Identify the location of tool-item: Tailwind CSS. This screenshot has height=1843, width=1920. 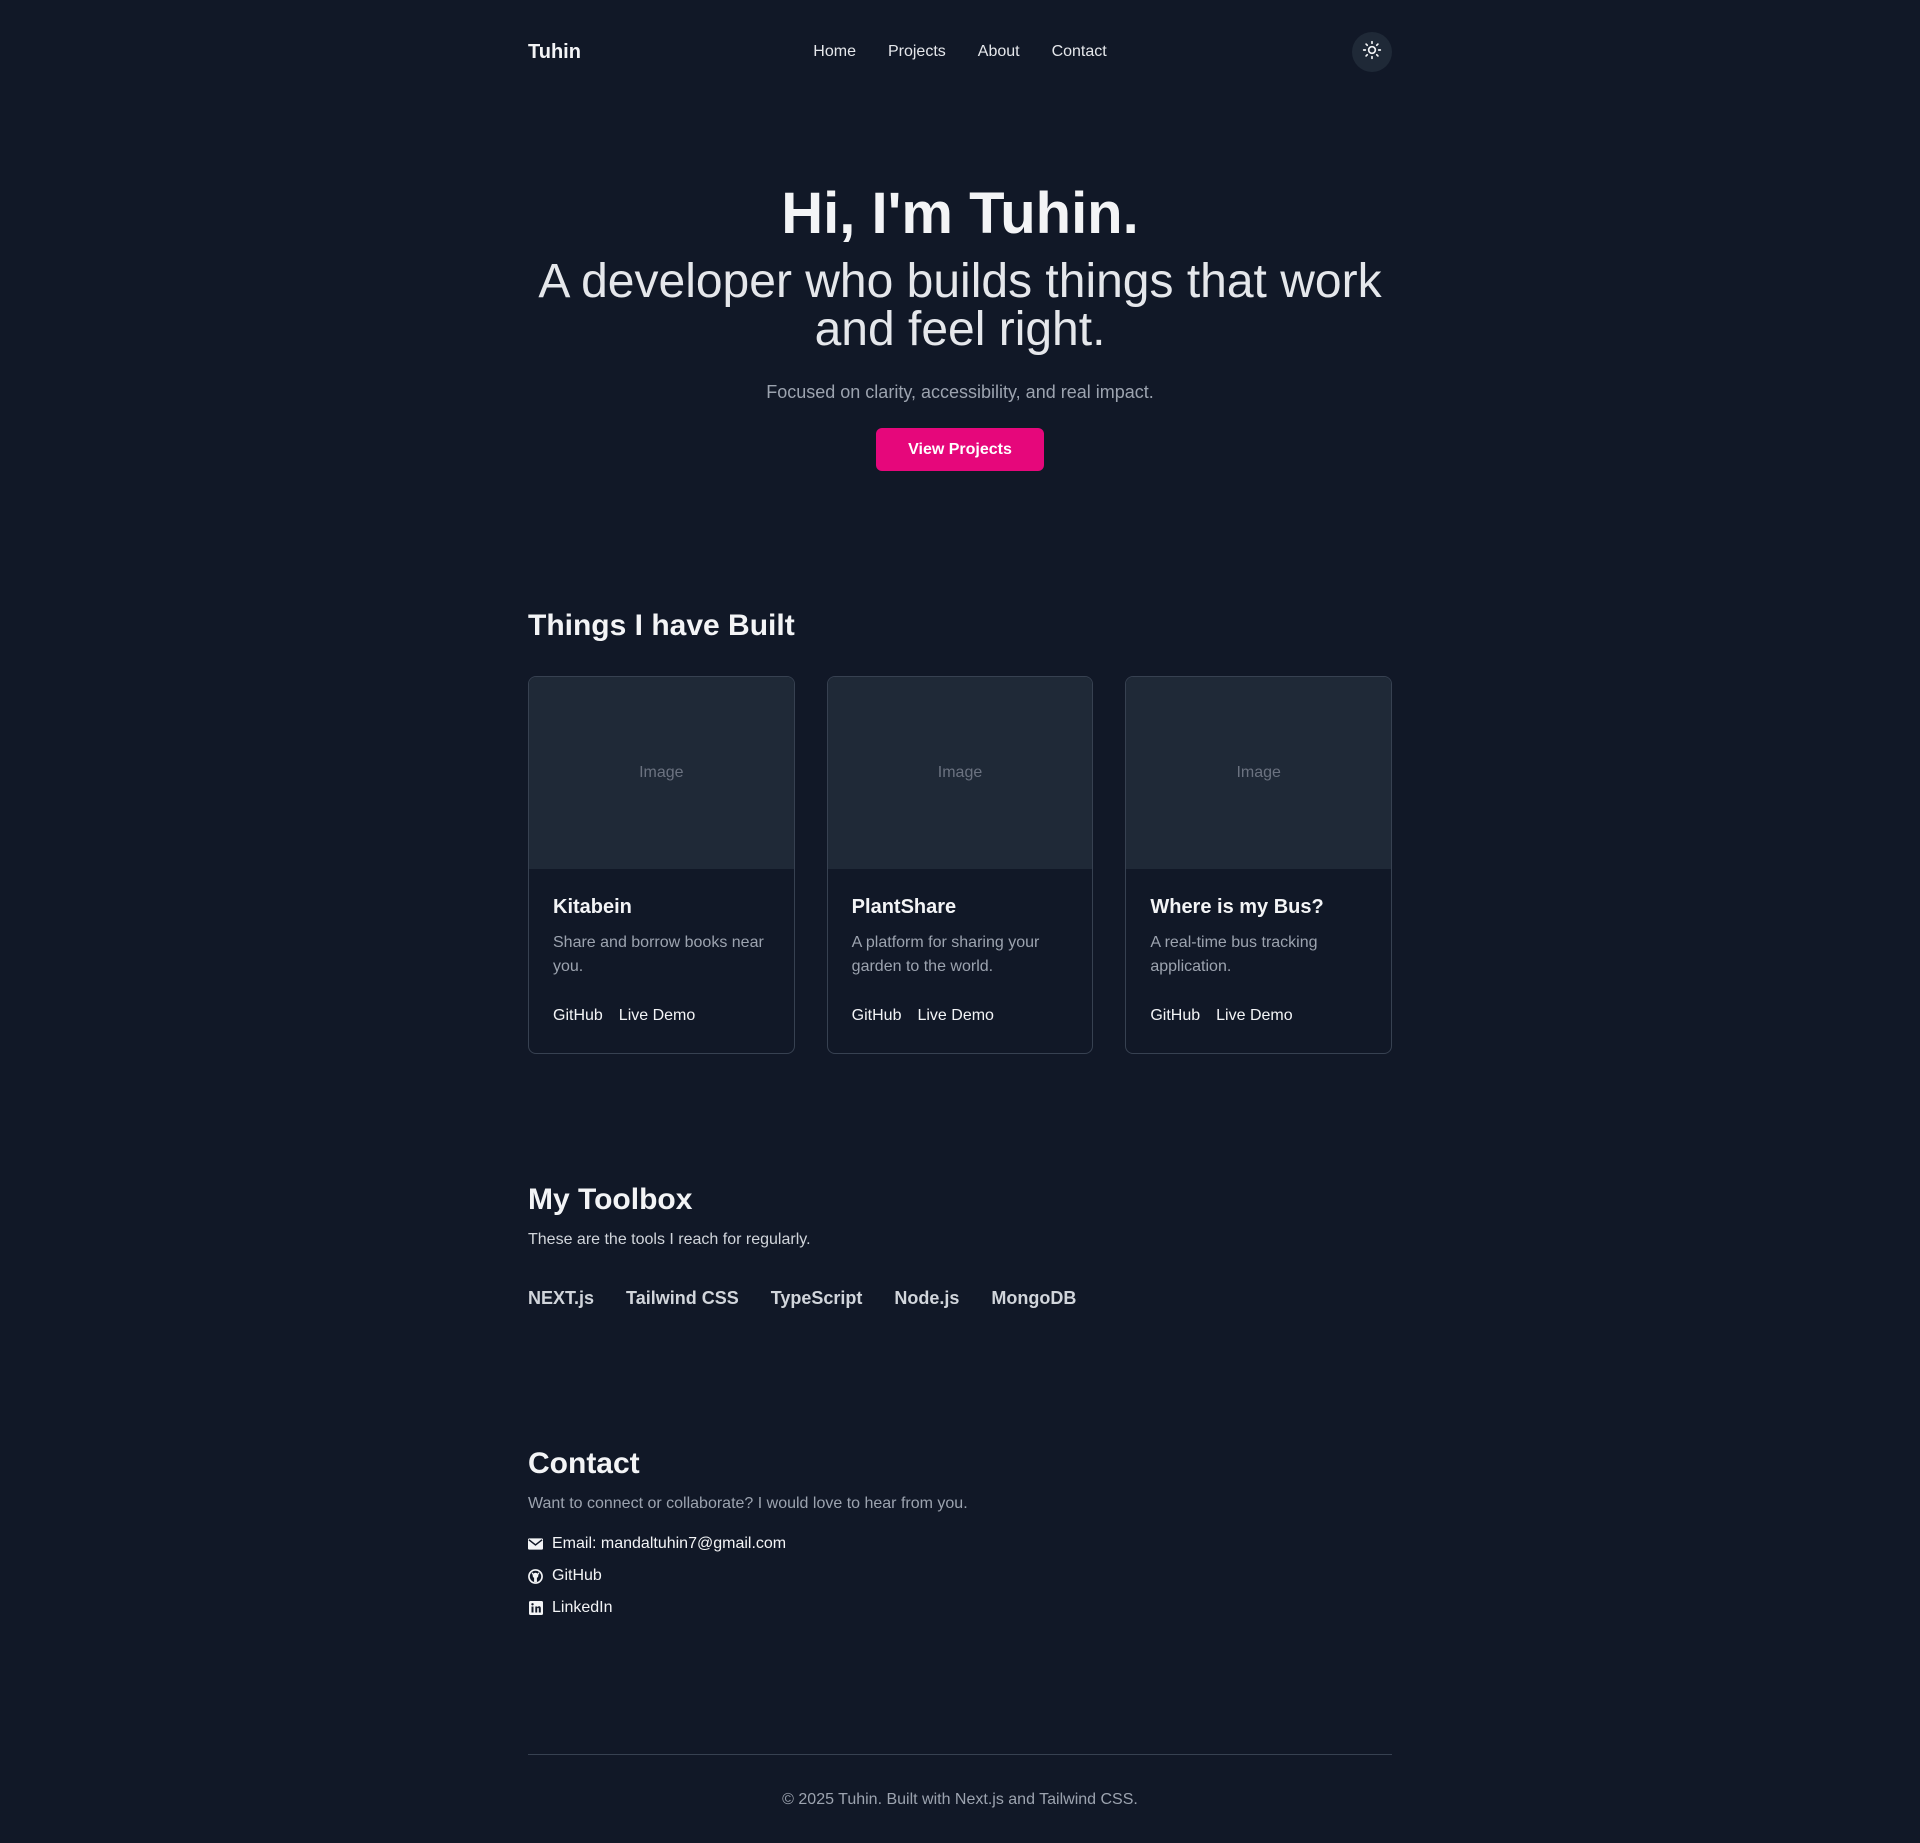
(682, 1298).